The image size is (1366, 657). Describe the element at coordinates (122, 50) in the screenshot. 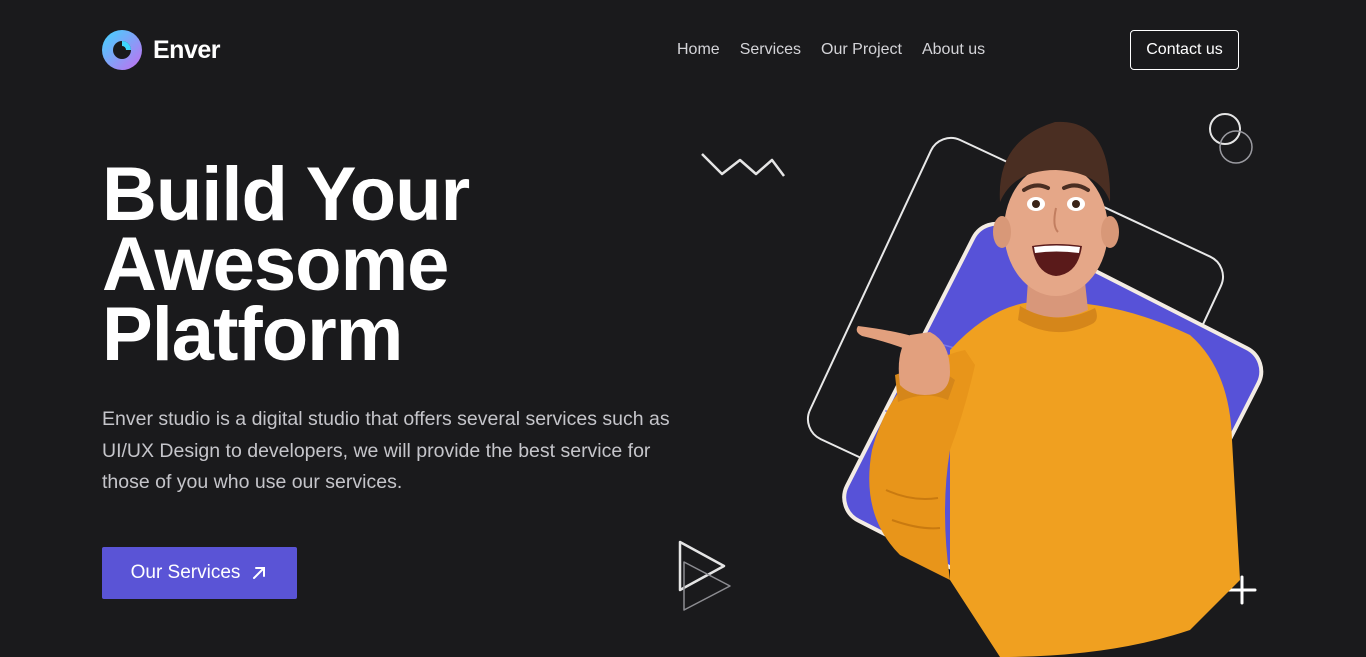

I see `logo-icon` at that location.